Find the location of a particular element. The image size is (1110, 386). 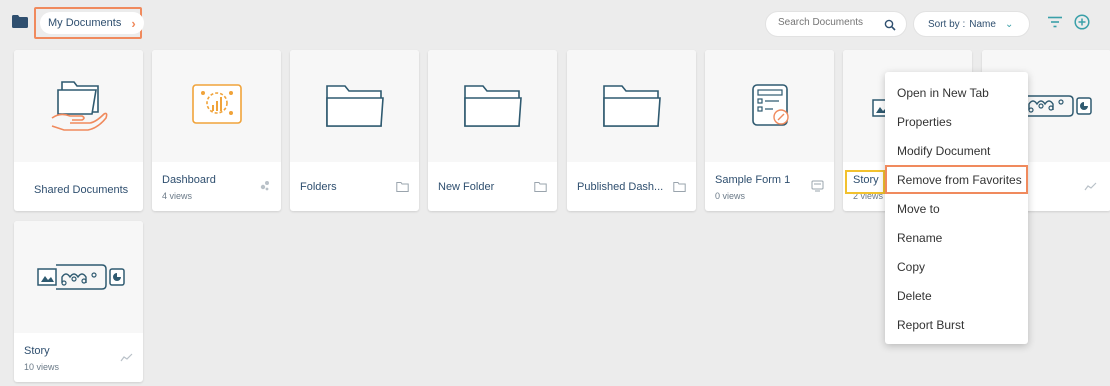

card-title: Sample Form 1 is located at coordinates (752, 180).